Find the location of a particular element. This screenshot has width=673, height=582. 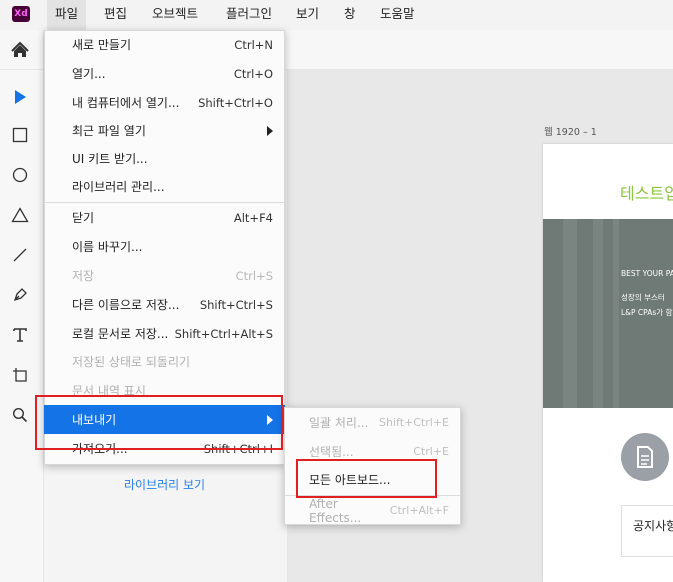

ellipse-tool is located at coordinates (20, 175).